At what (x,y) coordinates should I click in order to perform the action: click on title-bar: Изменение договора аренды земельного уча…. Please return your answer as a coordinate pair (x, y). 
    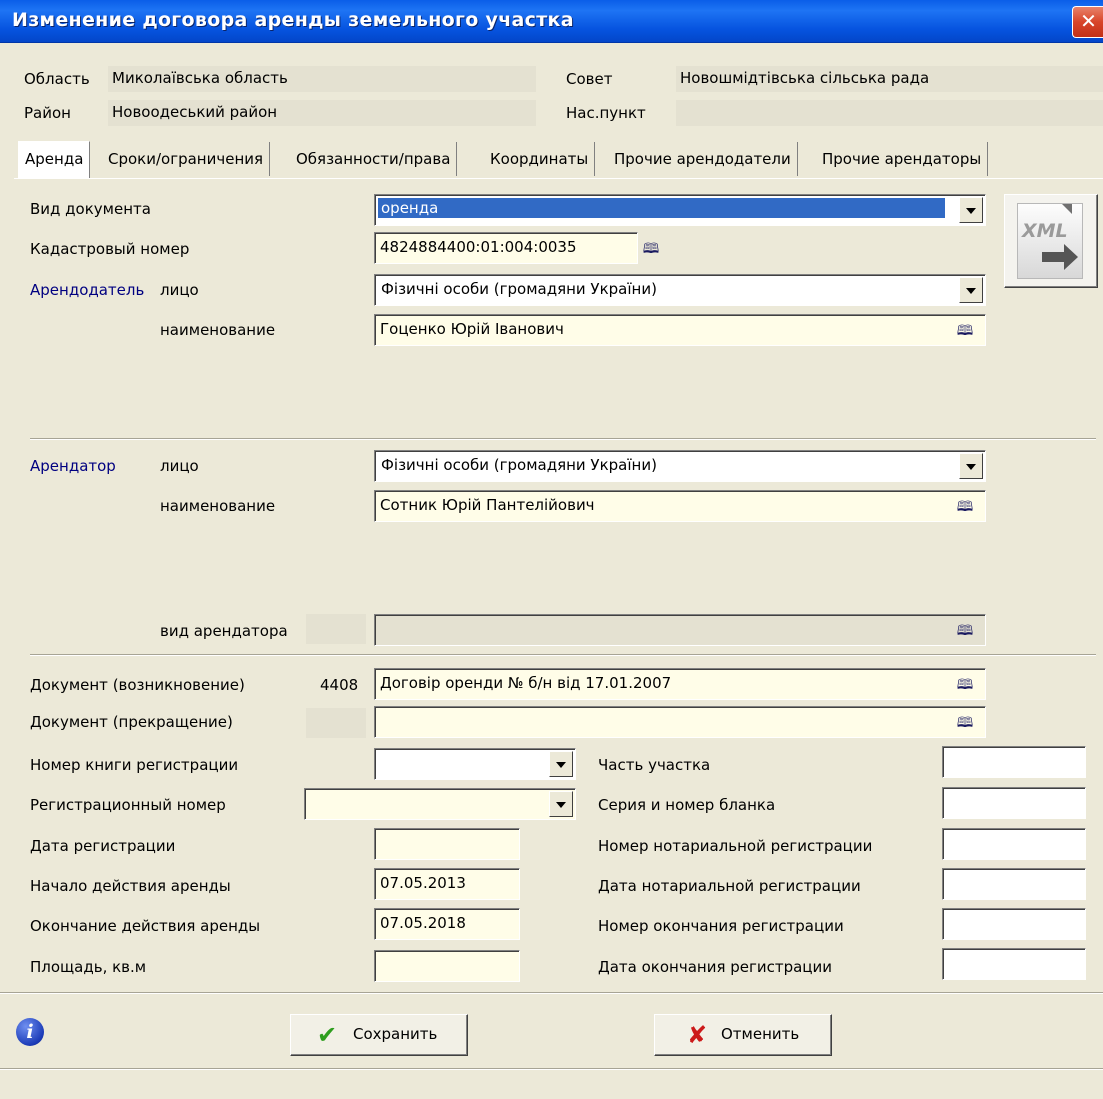
    Looking at the image, I should click on (551, 21).